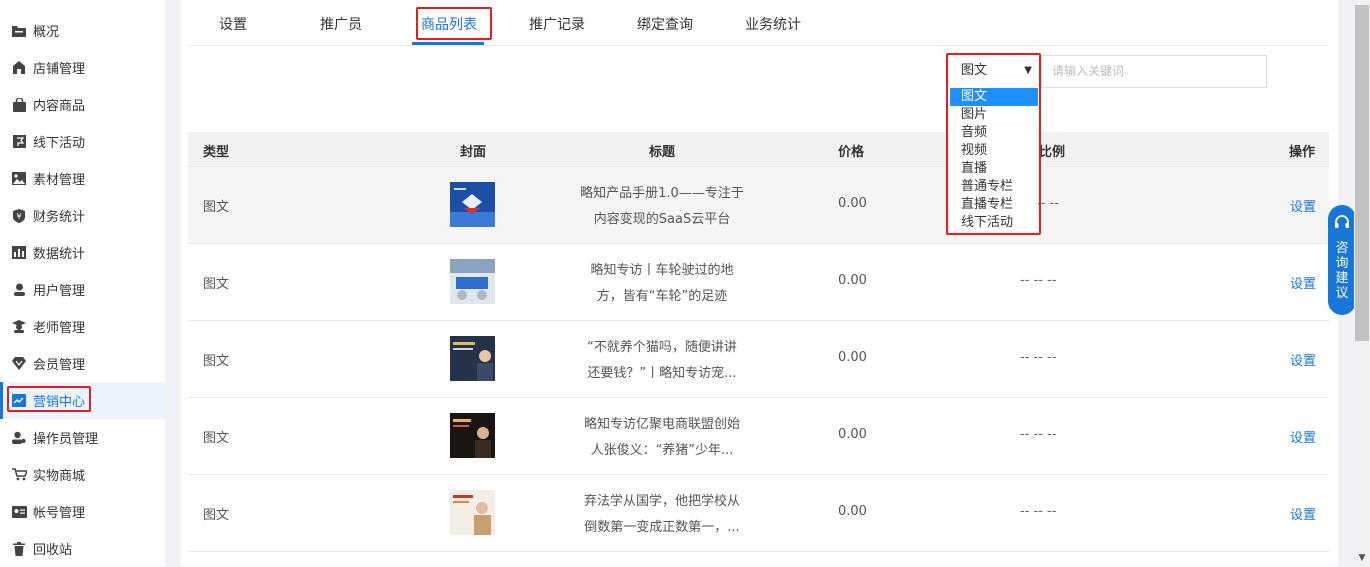 Image resolution: width=1370 pixels, height=567 pixels. I want to click on sidebar-item-finance: ¥ 财务统计, so click(82, 215).